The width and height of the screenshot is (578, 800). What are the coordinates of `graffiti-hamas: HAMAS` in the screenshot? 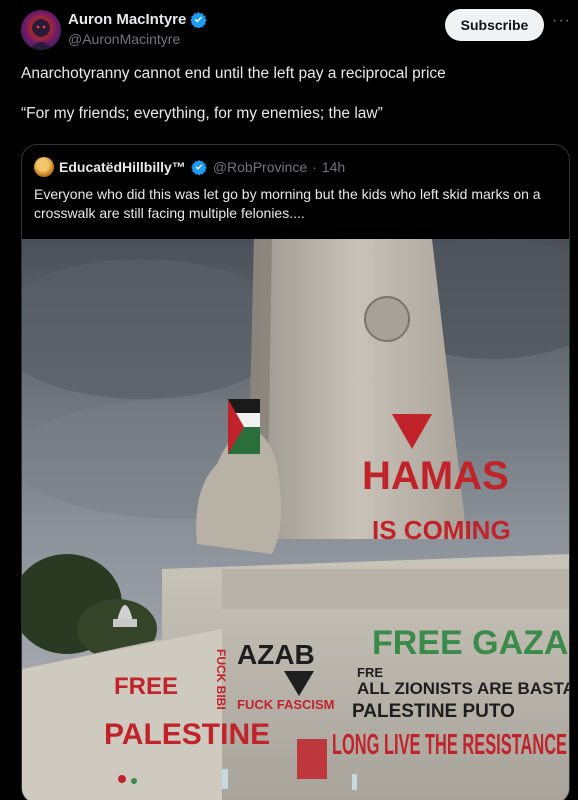 It's located at (435, 476).